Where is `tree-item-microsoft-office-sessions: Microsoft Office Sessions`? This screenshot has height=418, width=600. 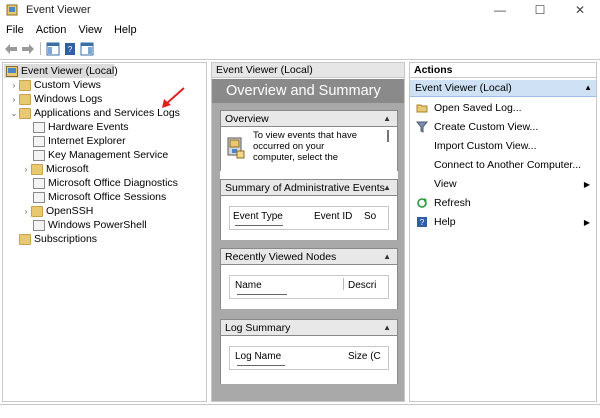 tree-item-microsoft-office-sessions: Microsoft Office Sessions is located at coordinates (99, 197).